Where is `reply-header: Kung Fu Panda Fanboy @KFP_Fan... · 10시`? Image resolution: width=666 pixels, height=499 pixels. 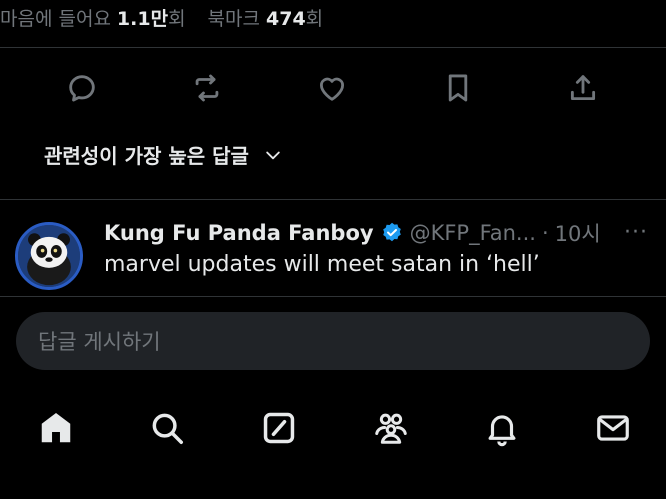
reply-header: Kung Fu Panda Fanboy @KFP_Fan... · 10시 is located at coordinates (352, 233).